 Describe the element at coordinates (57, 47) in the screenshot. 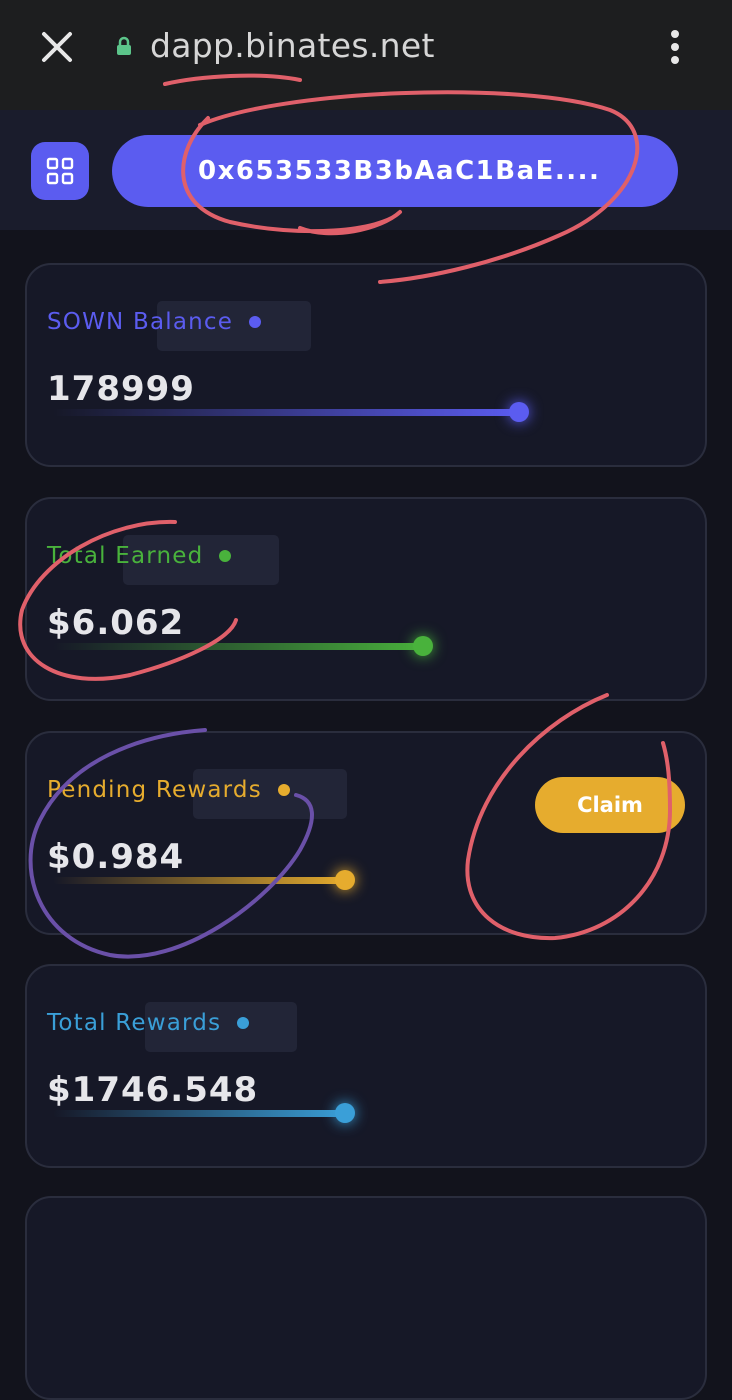

I see `close-icon` at that location.